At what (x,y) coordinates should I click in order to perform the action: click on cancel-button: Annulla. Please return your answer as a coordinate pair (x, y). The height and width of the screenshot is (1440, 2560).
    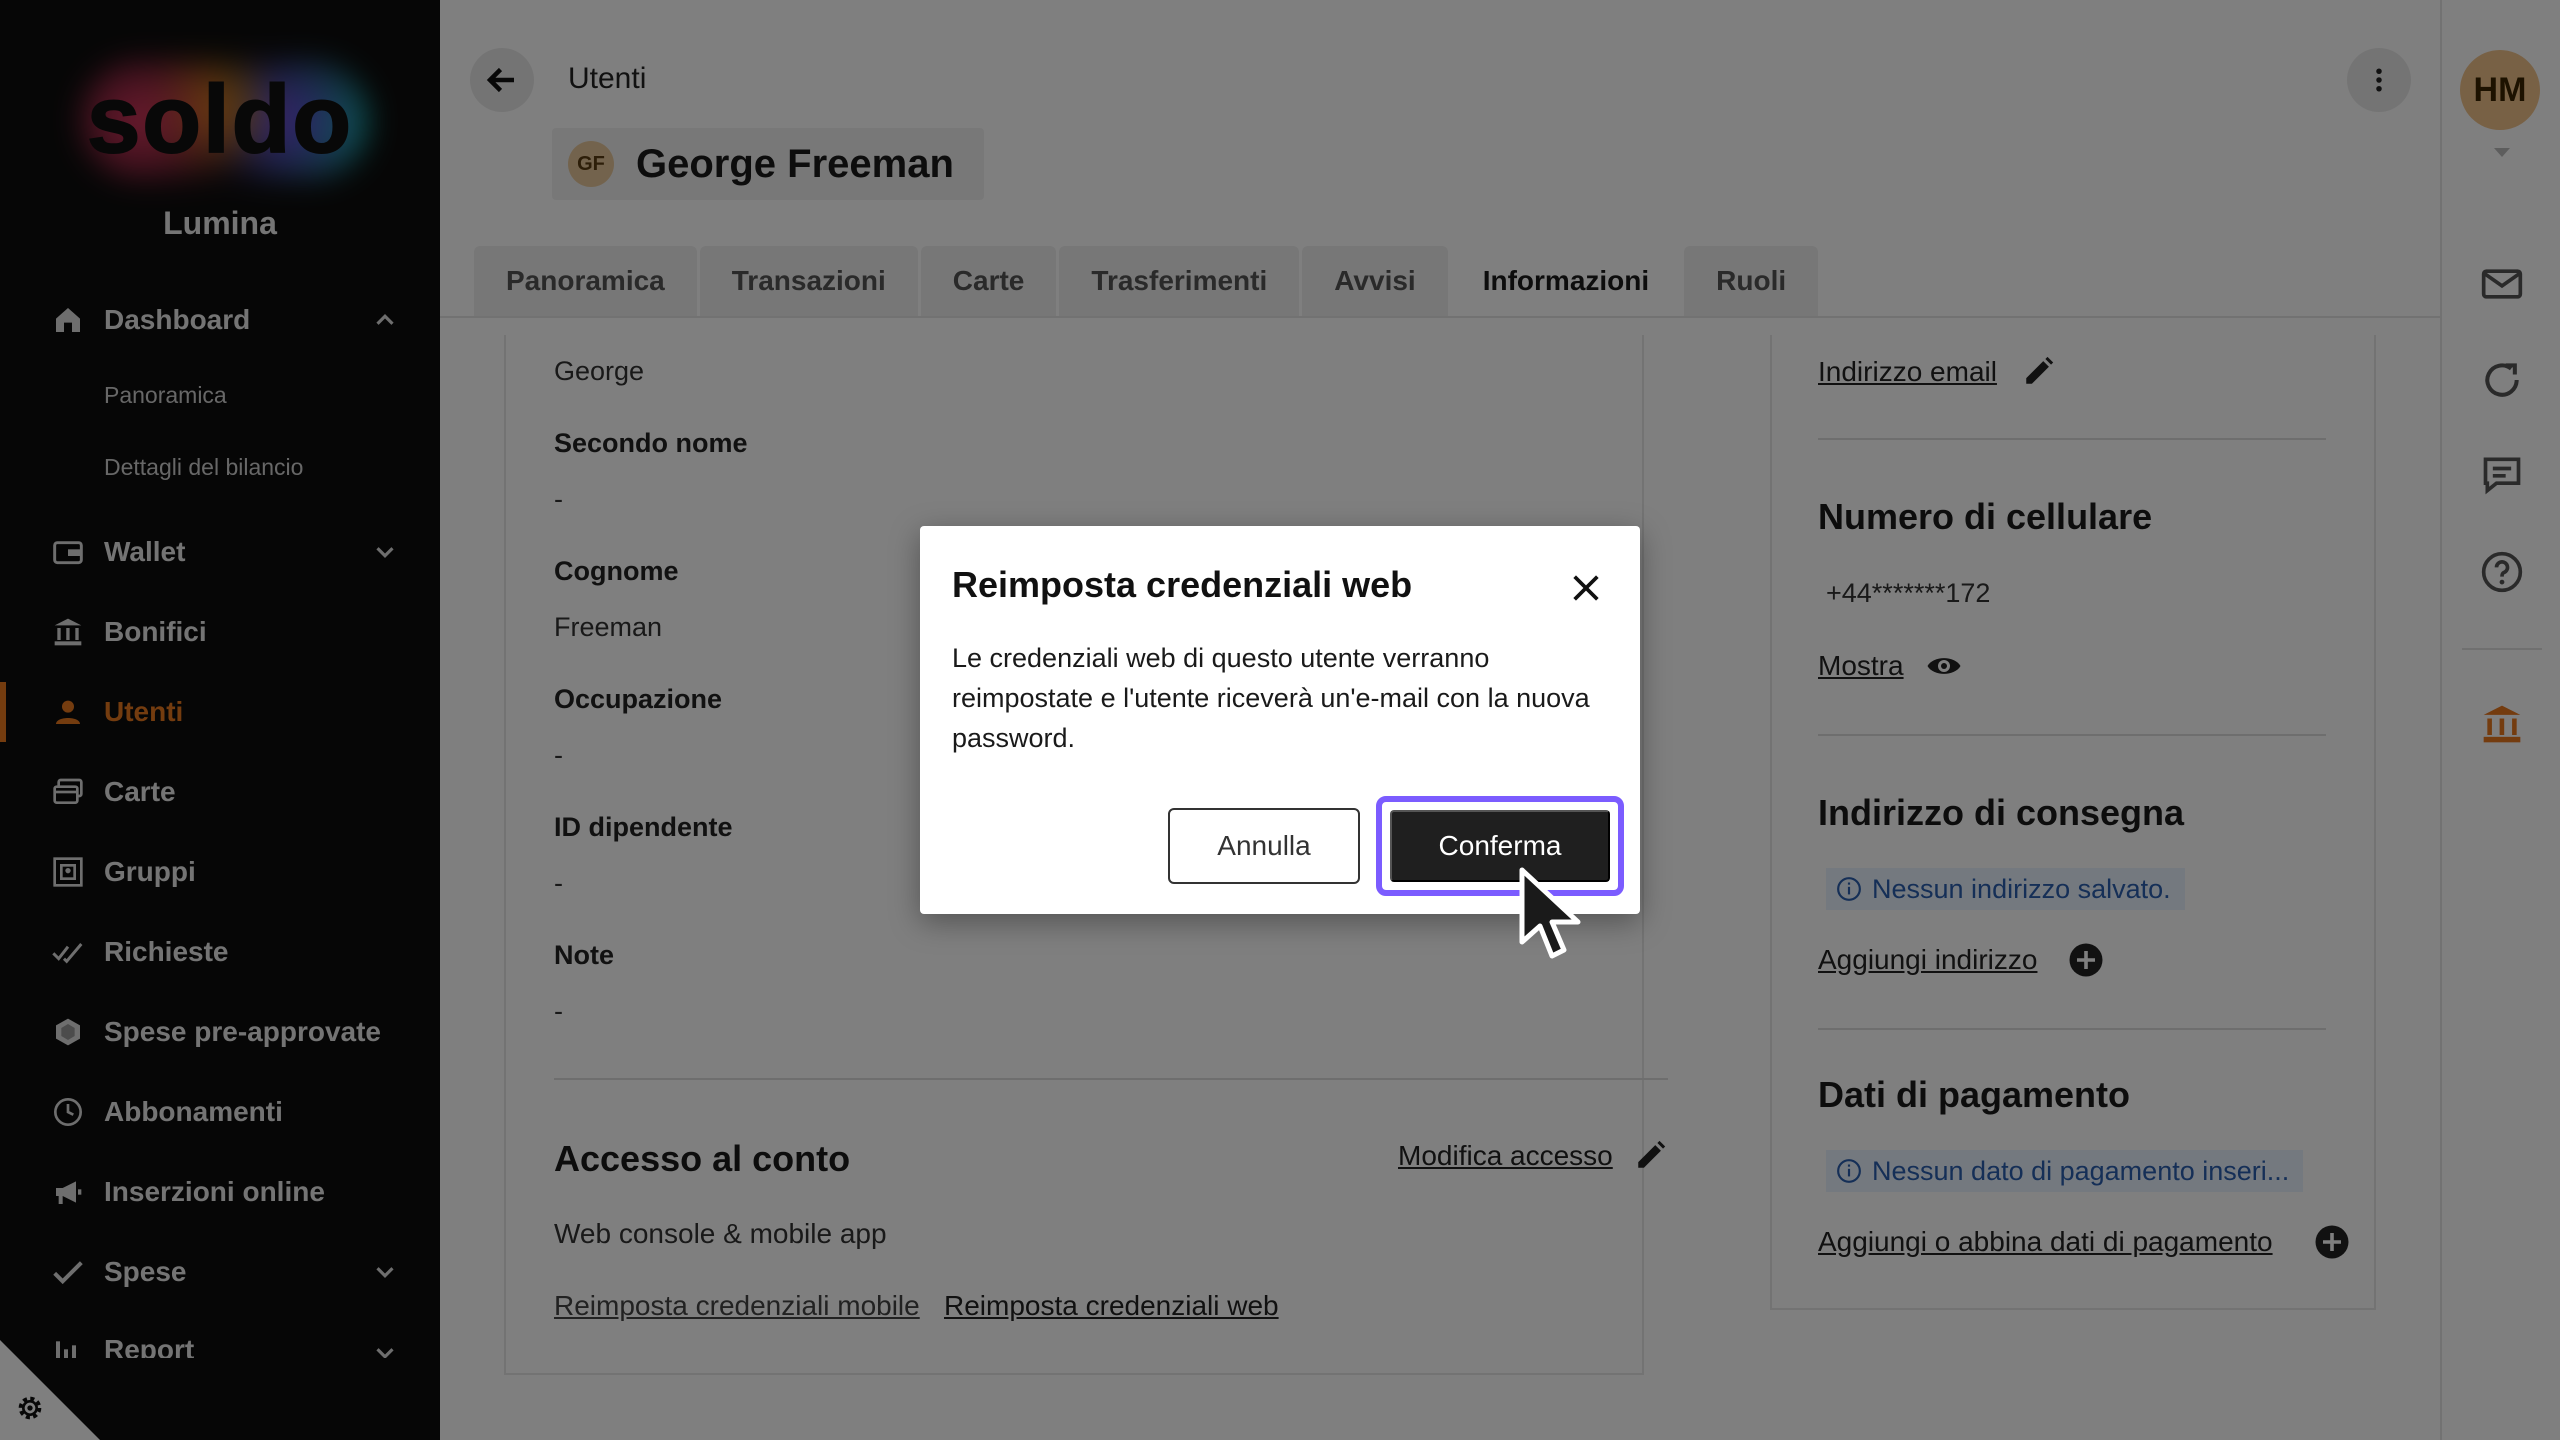
    Looking at the image, I should click on (1264, 846).